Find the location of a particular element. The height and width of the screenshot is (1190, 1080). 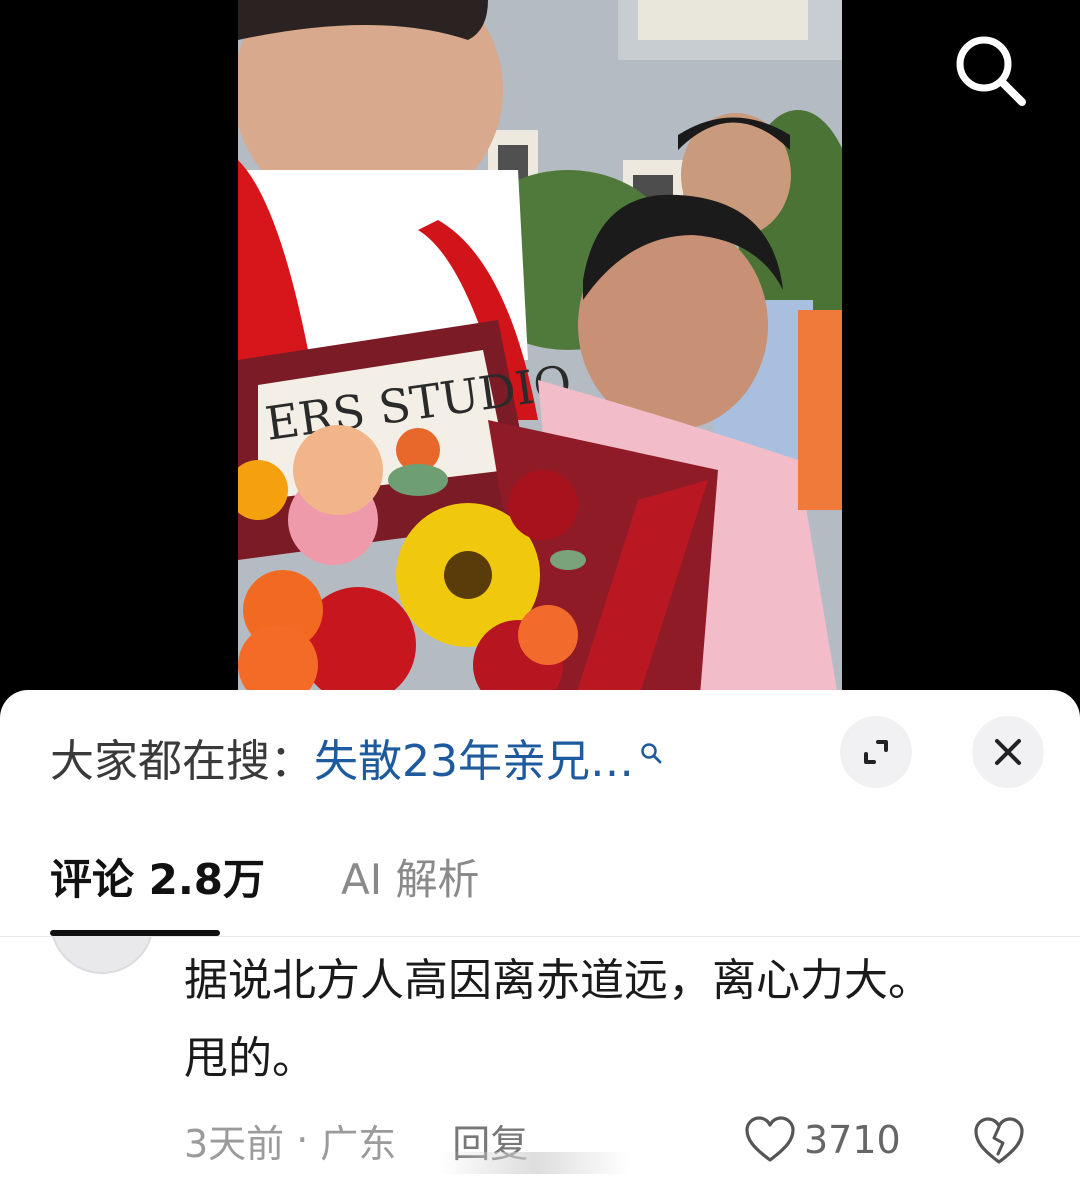

divider is located at coordinates (540, 936).